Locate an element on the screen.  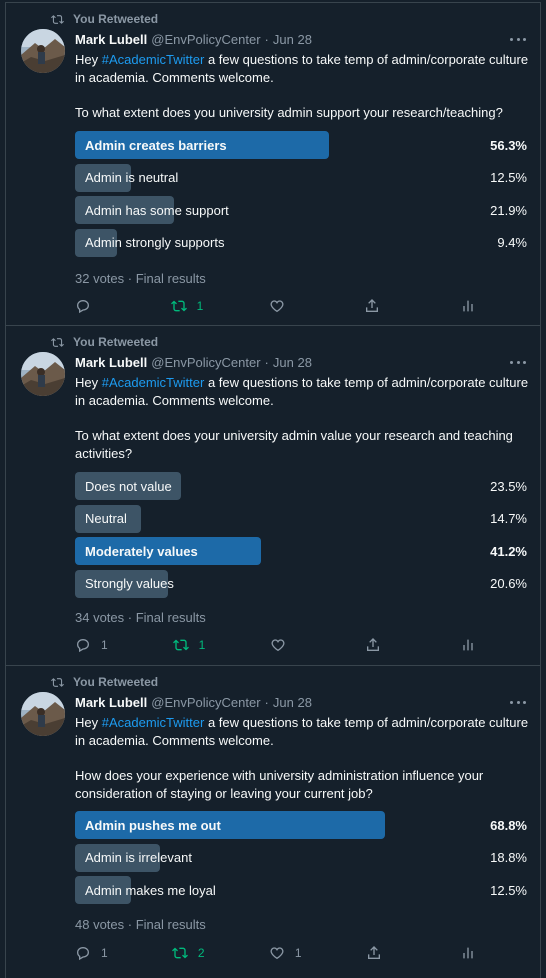
heart-icon is located at coordinates (278, 645).